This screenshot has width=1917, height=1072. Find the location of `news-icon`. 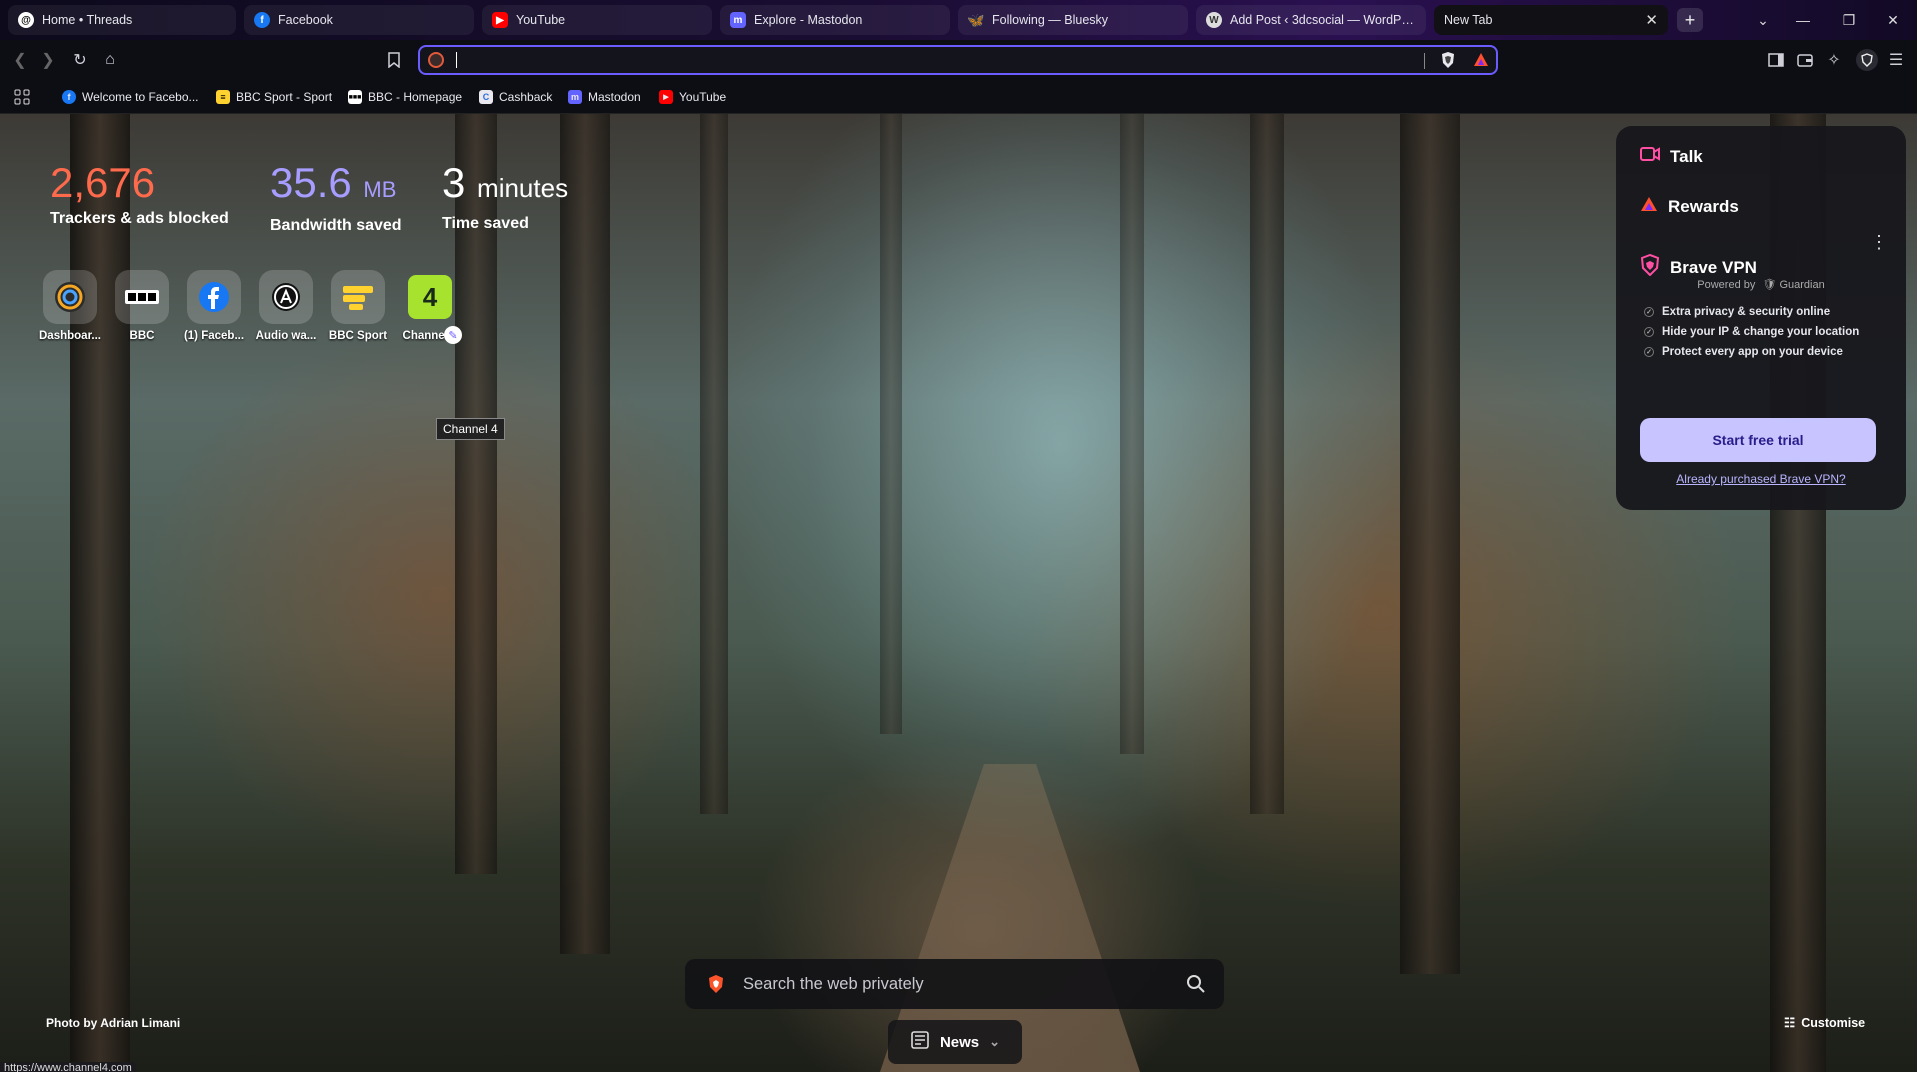

news-icon is located at coordinates (920, 1042).